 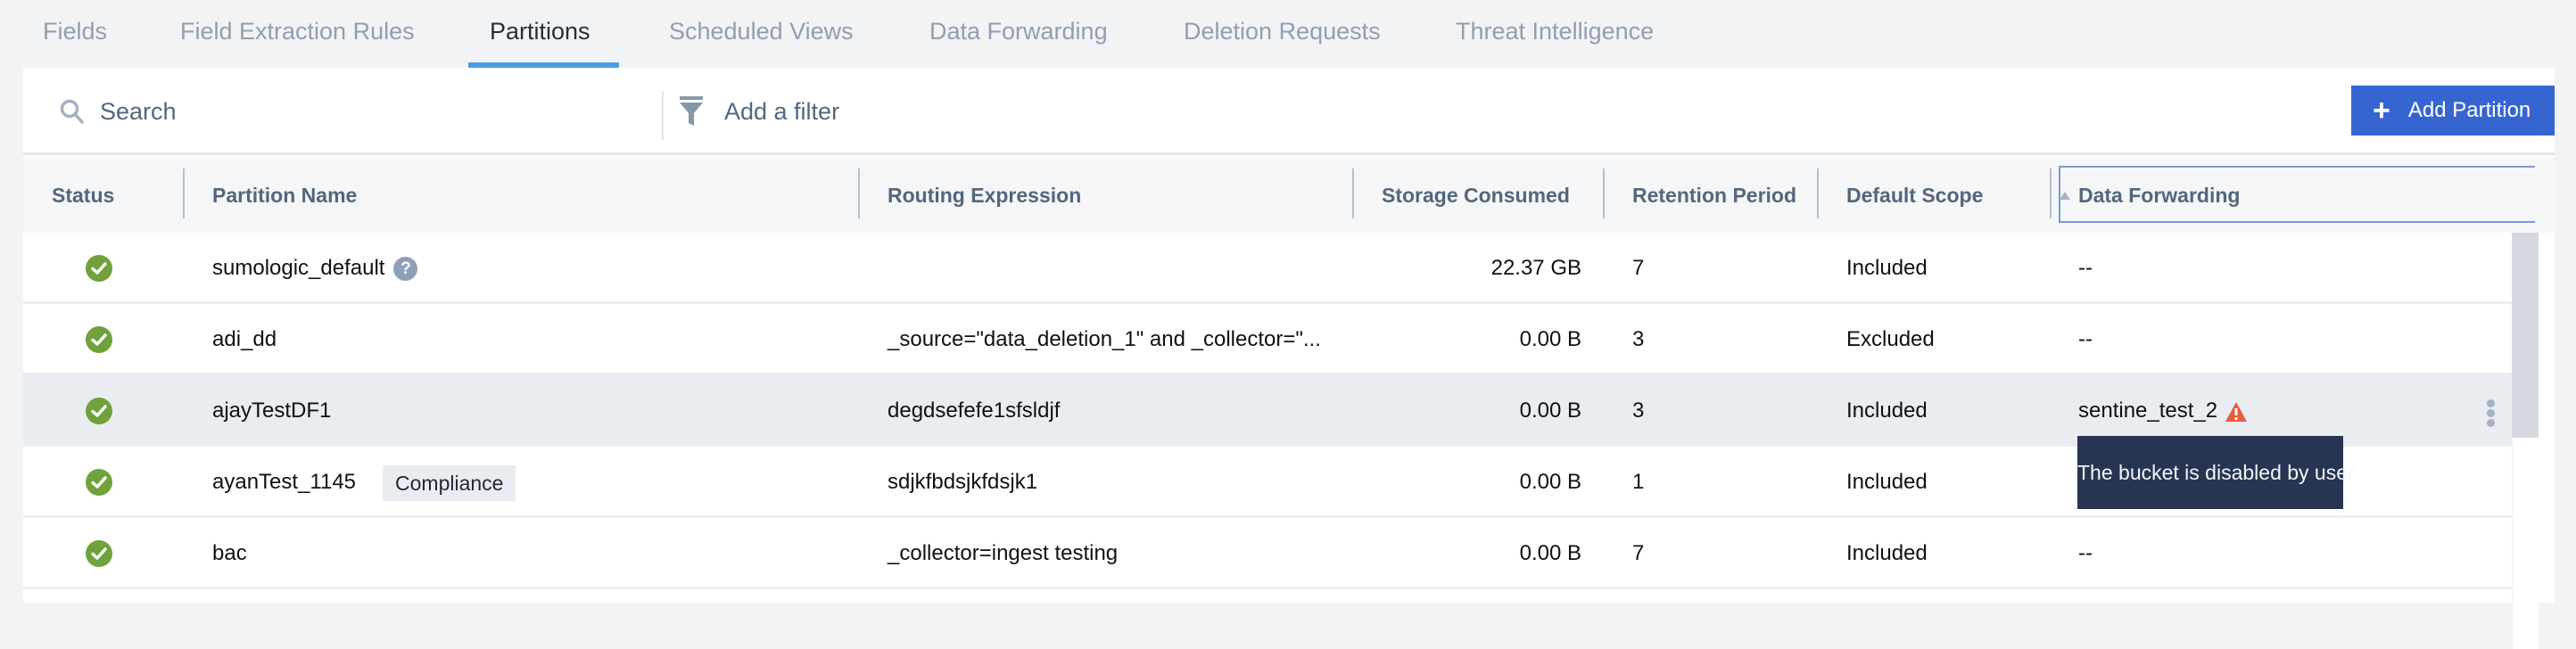 I want to click on toolbar: + Add Partition, so click(x=1289, y=111).